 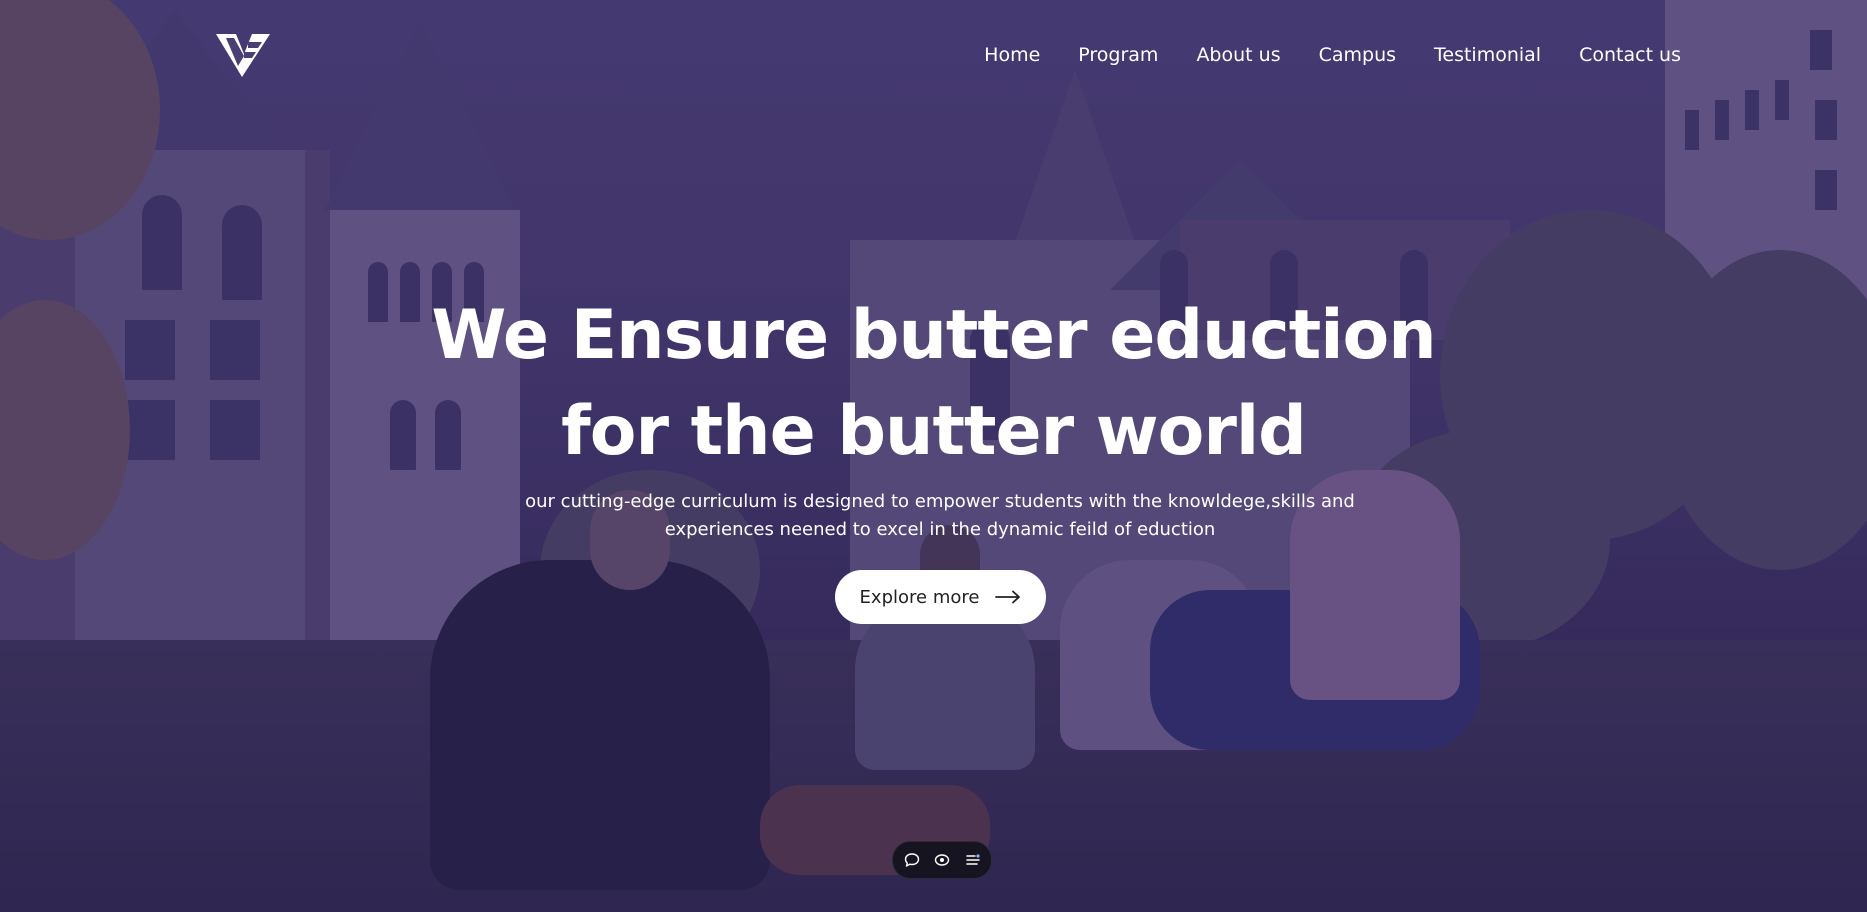 I want to click on eye-icon, so click(x=942, y=860).